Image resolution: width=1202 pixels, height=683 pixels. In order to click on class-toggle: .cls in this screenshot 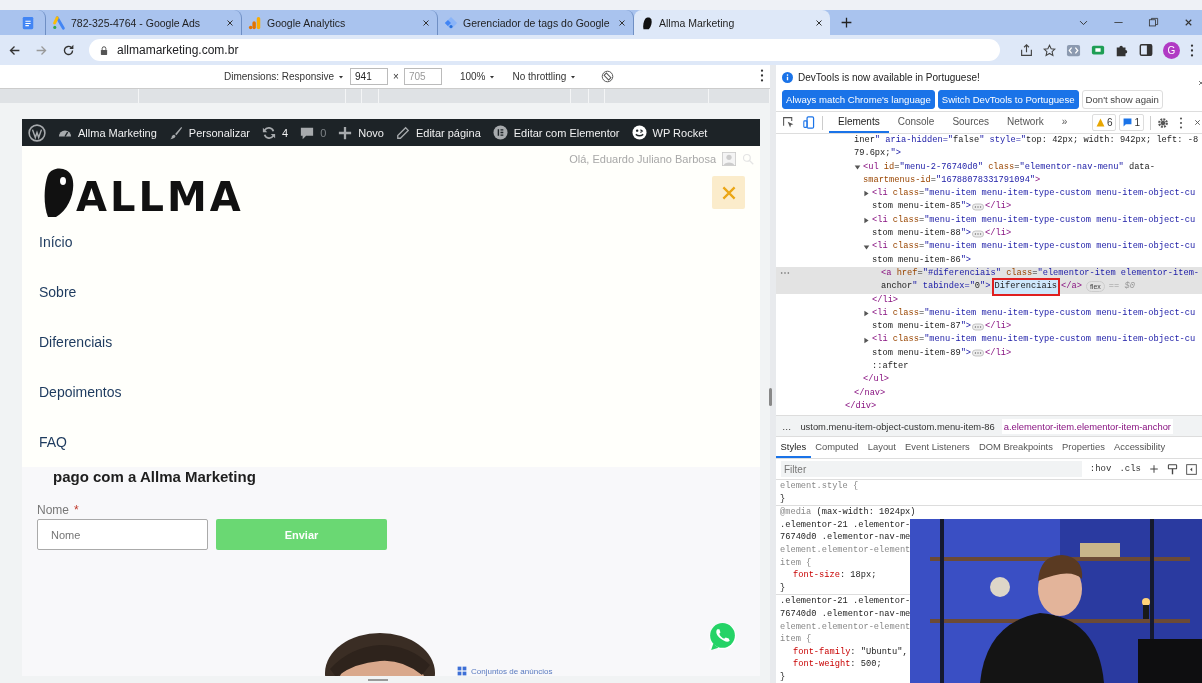, I will do `click(1130, 469)`.